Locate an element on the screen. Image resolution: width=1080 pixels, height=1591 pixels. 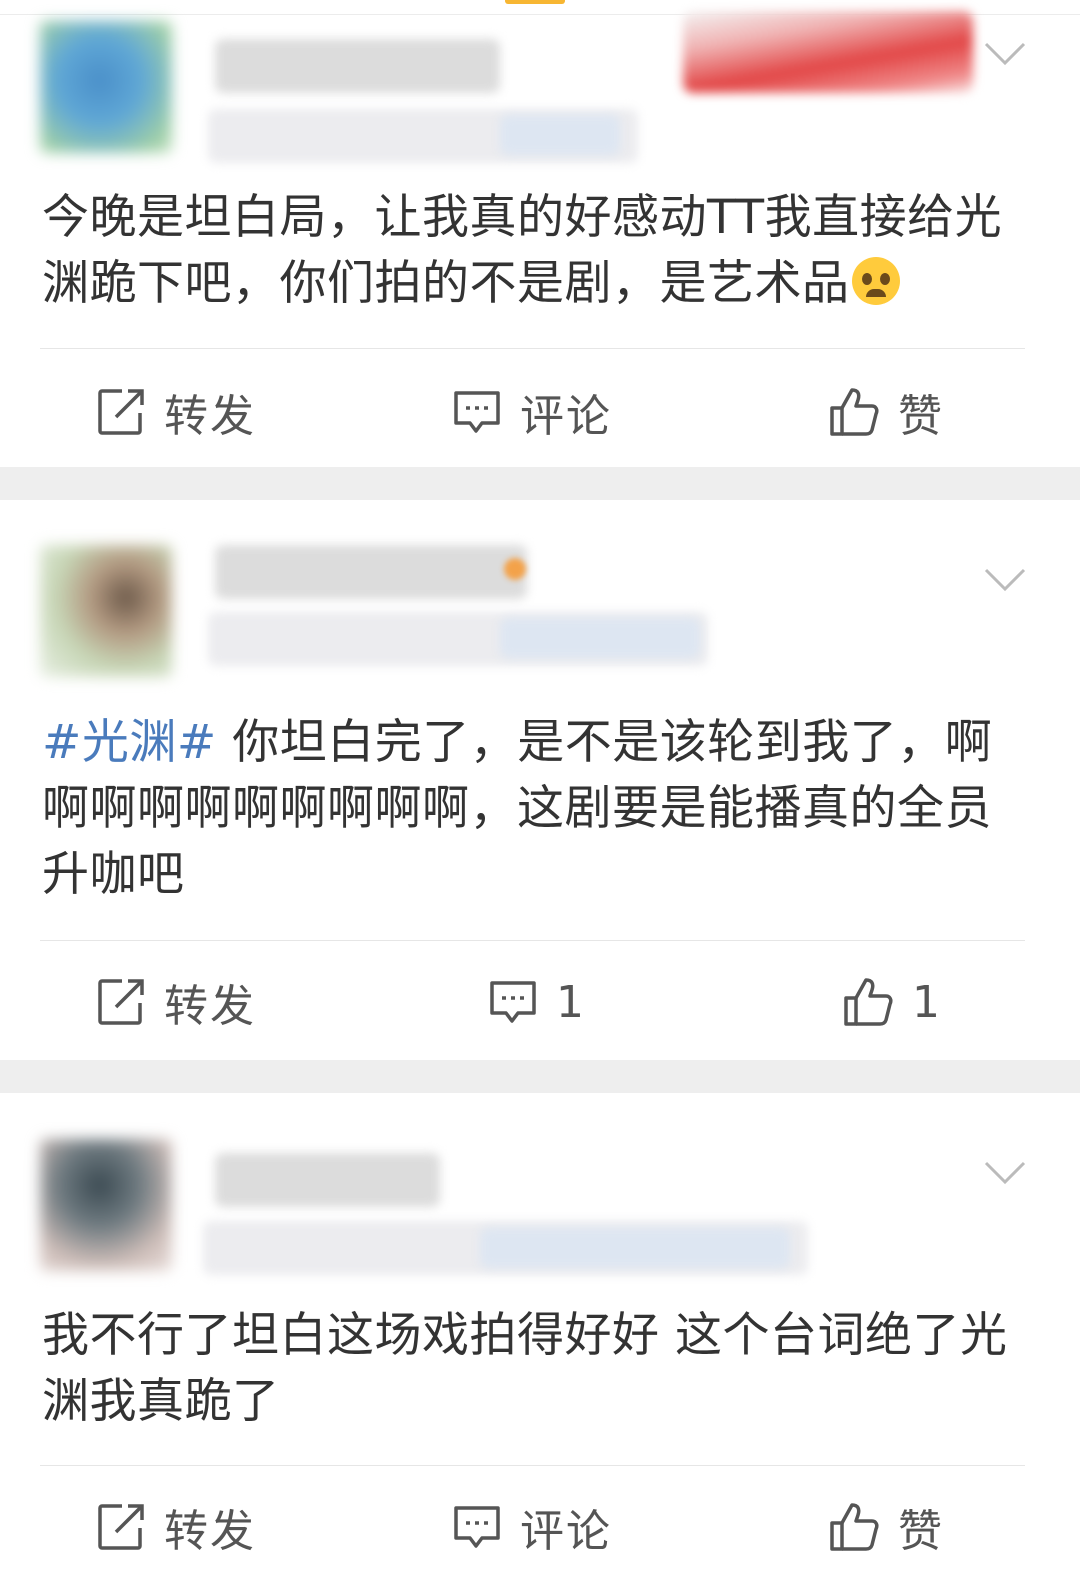
active-tab-indicator is located at coordinates (535, 2).